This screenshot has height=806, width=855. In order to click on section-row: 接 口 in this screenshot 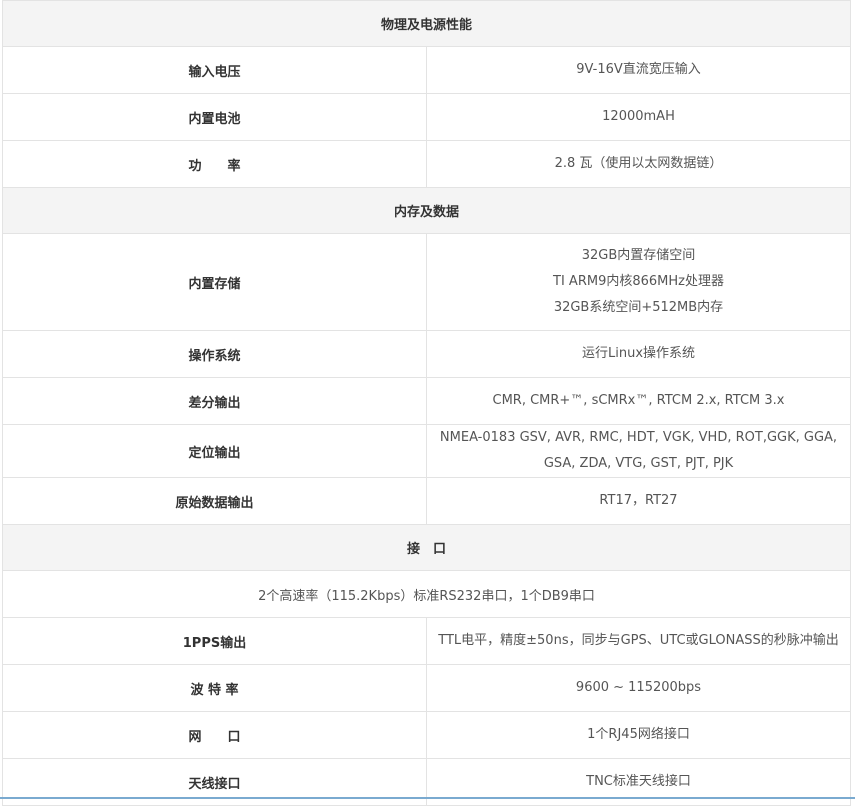, I will do `click(426, 547)`.